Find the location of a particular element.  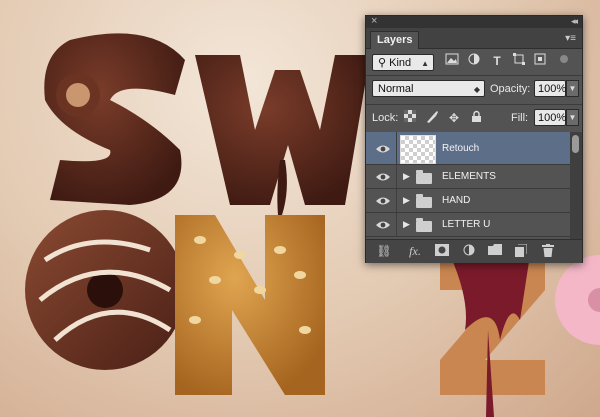

panel-footer: ⛓ fx. is located at coordinates (474, 251).